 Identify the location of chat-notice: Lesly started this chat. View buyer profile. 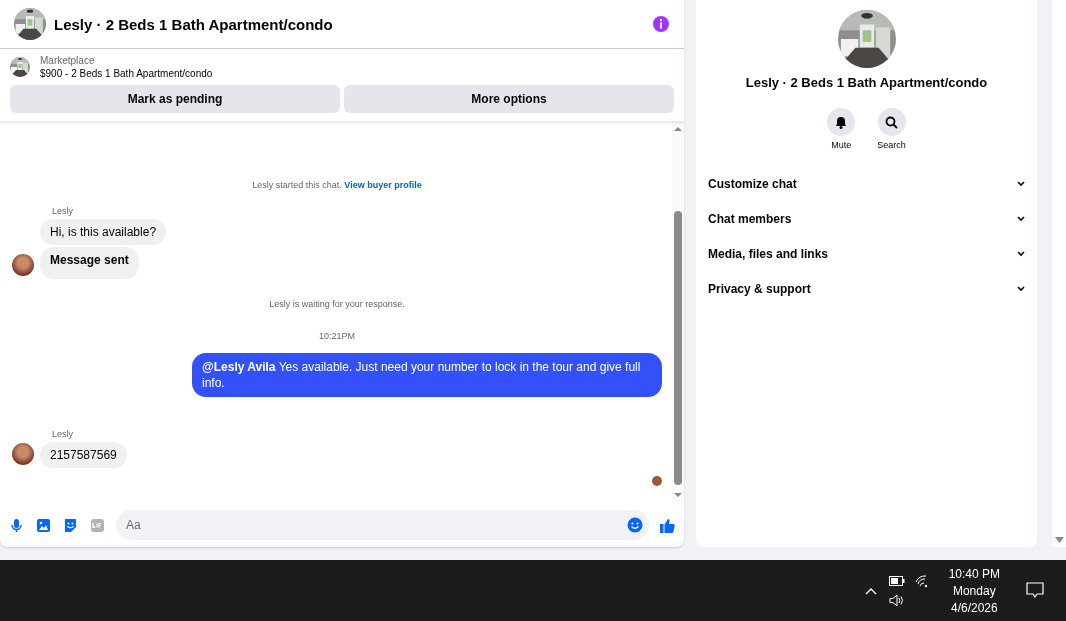
(337, 185).